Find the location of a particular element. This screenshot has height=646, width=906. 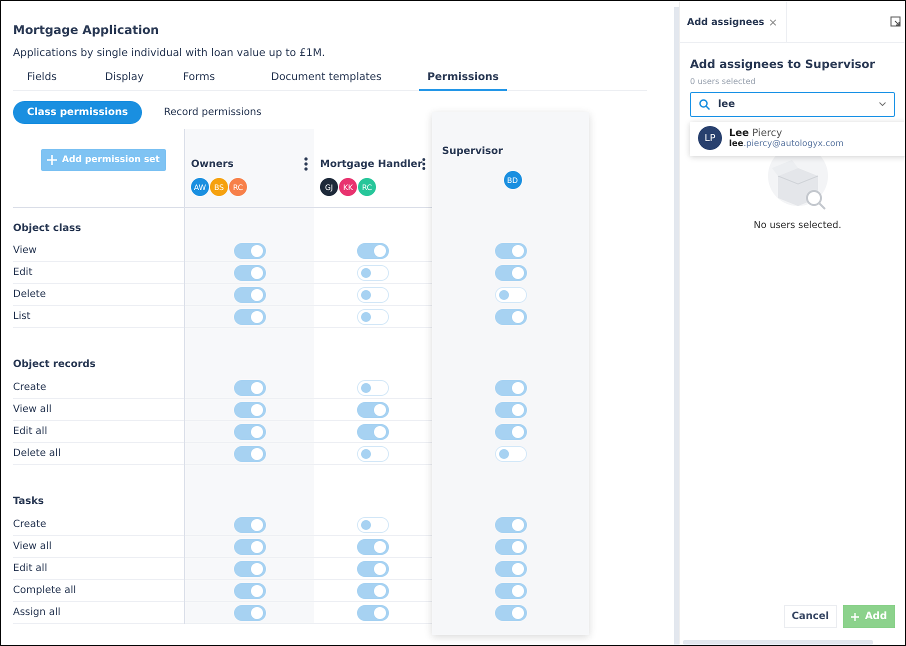

section-title: Tasks is located at coordinates (28, 501).